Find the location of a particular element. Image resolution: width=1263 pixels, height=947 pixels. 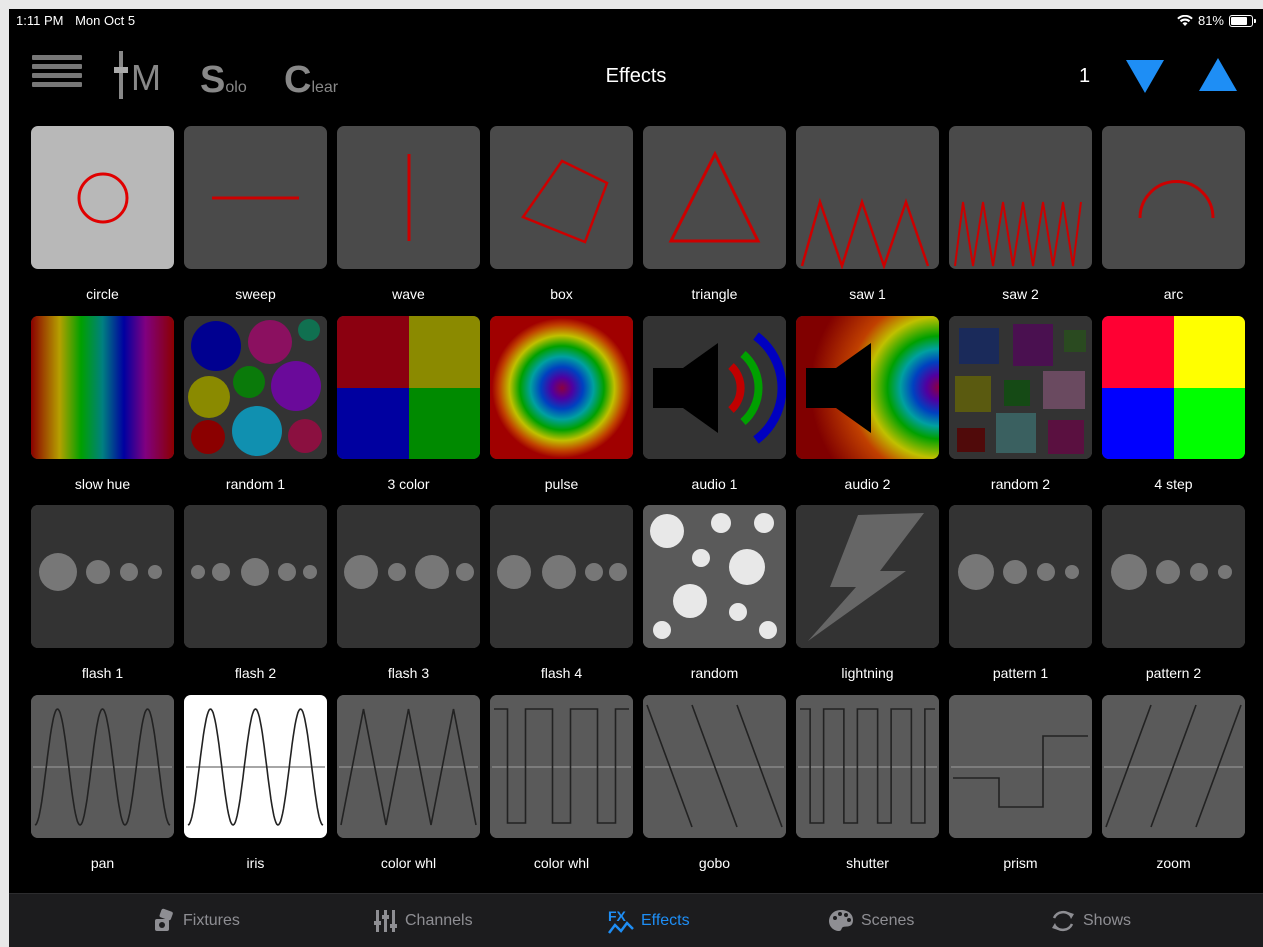

effect-random-1-button: random 1 is located at coordinates (255, 403).